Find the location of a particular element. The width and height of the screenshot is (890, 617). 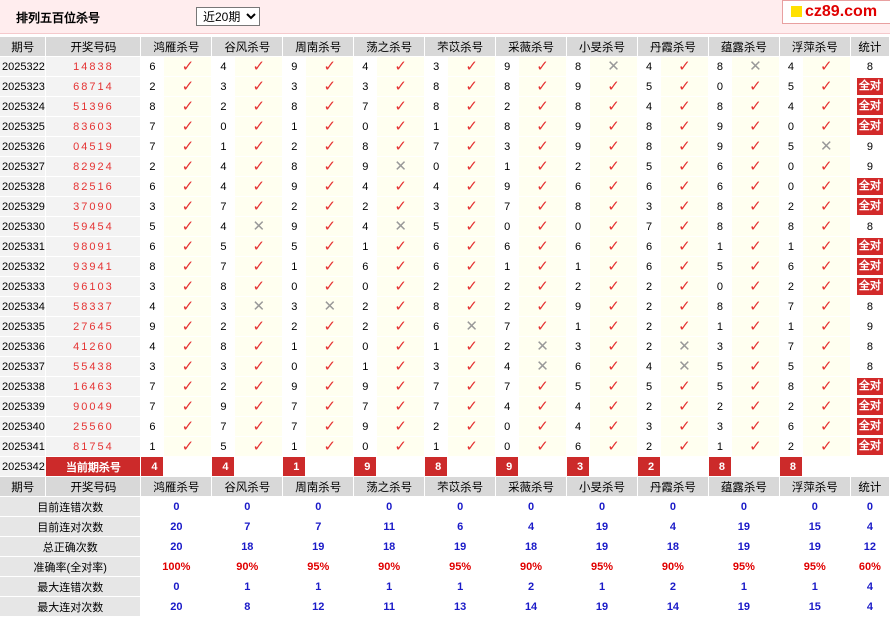

issue-cell: 2025330 is located at coordinates (23, 226).